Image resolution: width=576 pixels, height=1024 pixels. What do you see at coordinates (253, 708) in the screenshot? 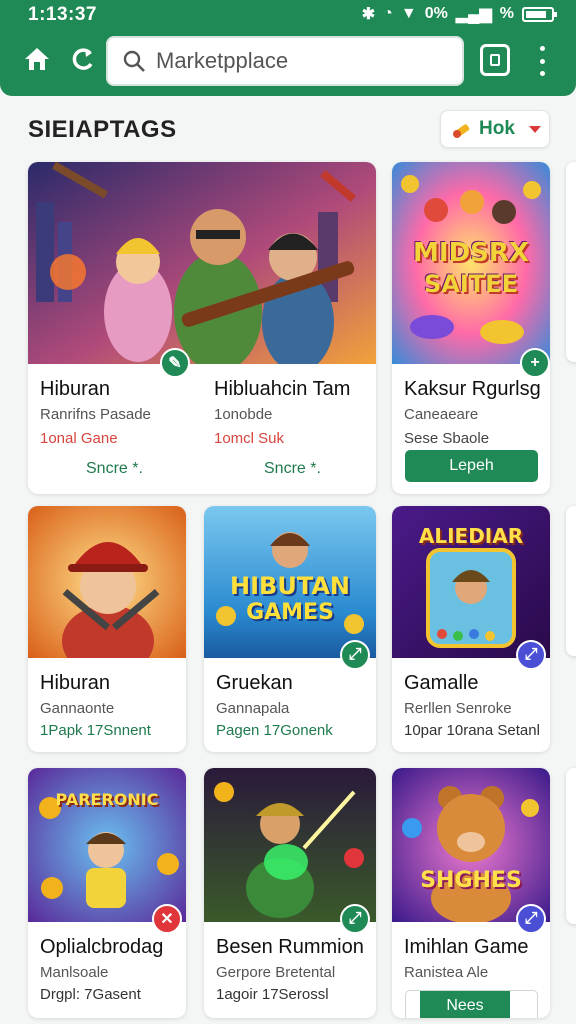
I see `card-subtitle: Gannapala` at bounding box center [253, 708].